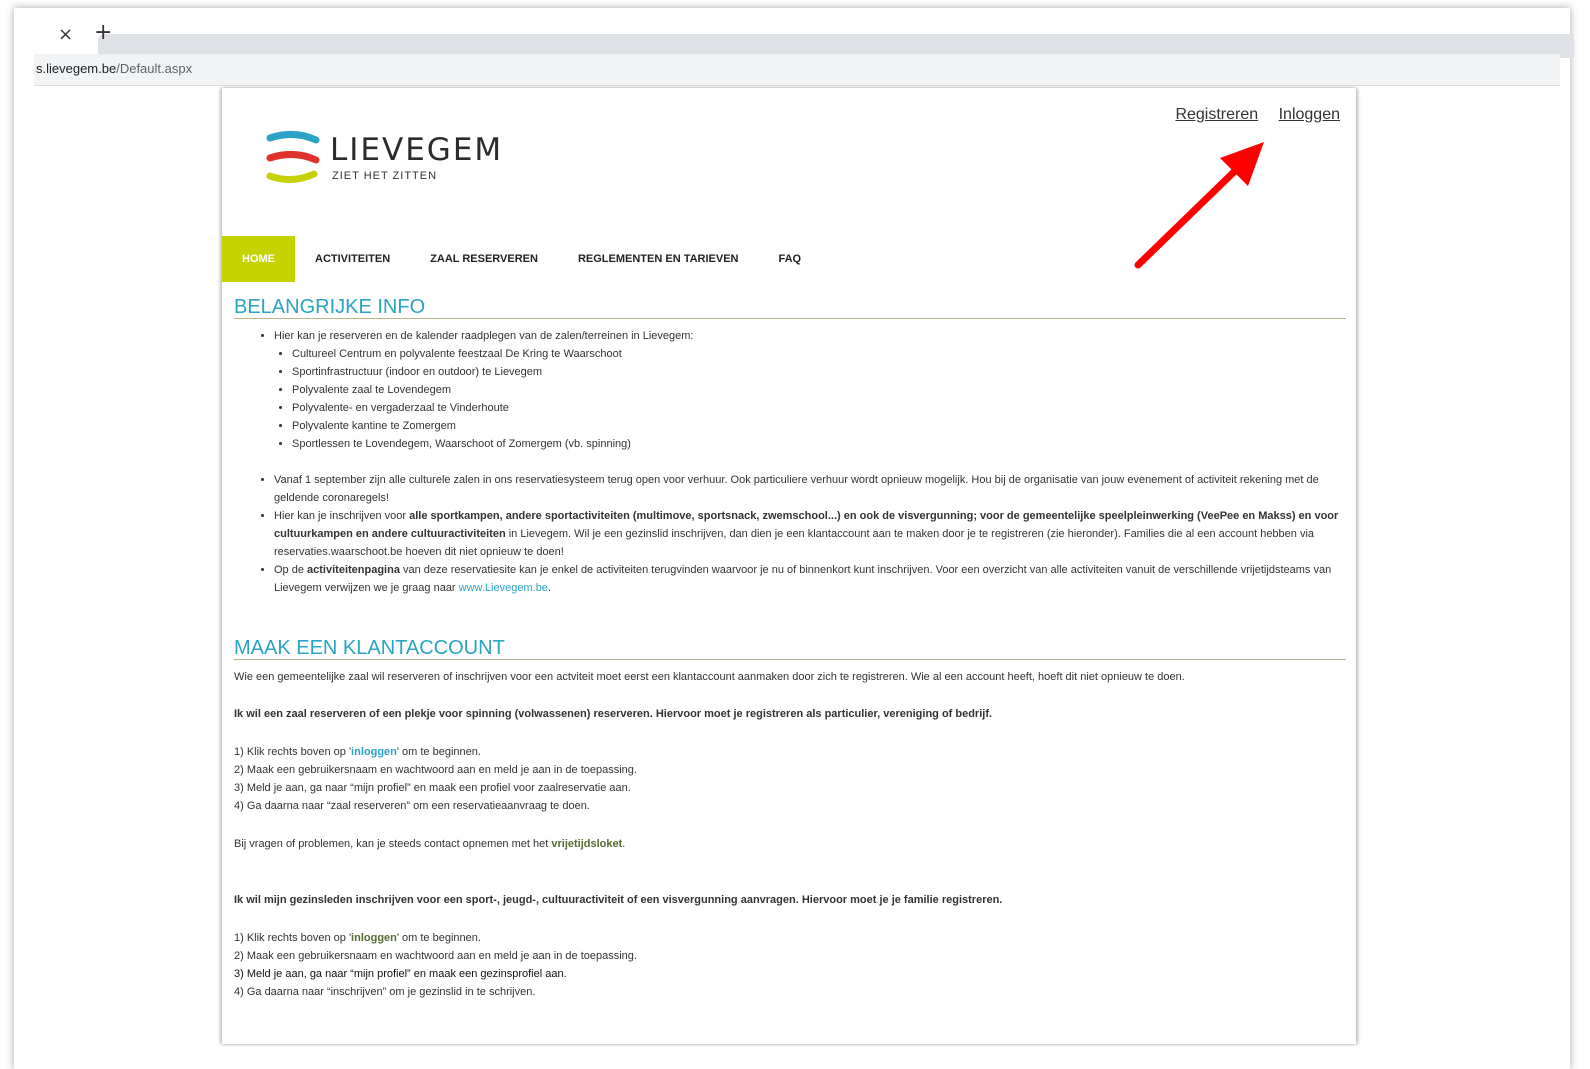 The image size is (1590, 1069). Describe the element at coordinates (790, 259) in the screenshot. I see `nav-faq: FAQ` at that location.